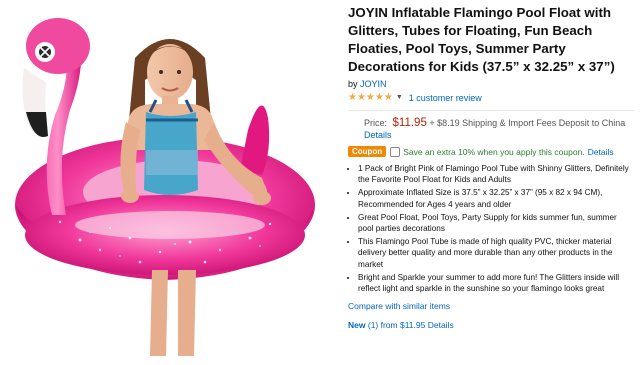  Describe the element at coordinates (491, 110) in the screenshot. I see `divider` at that location.